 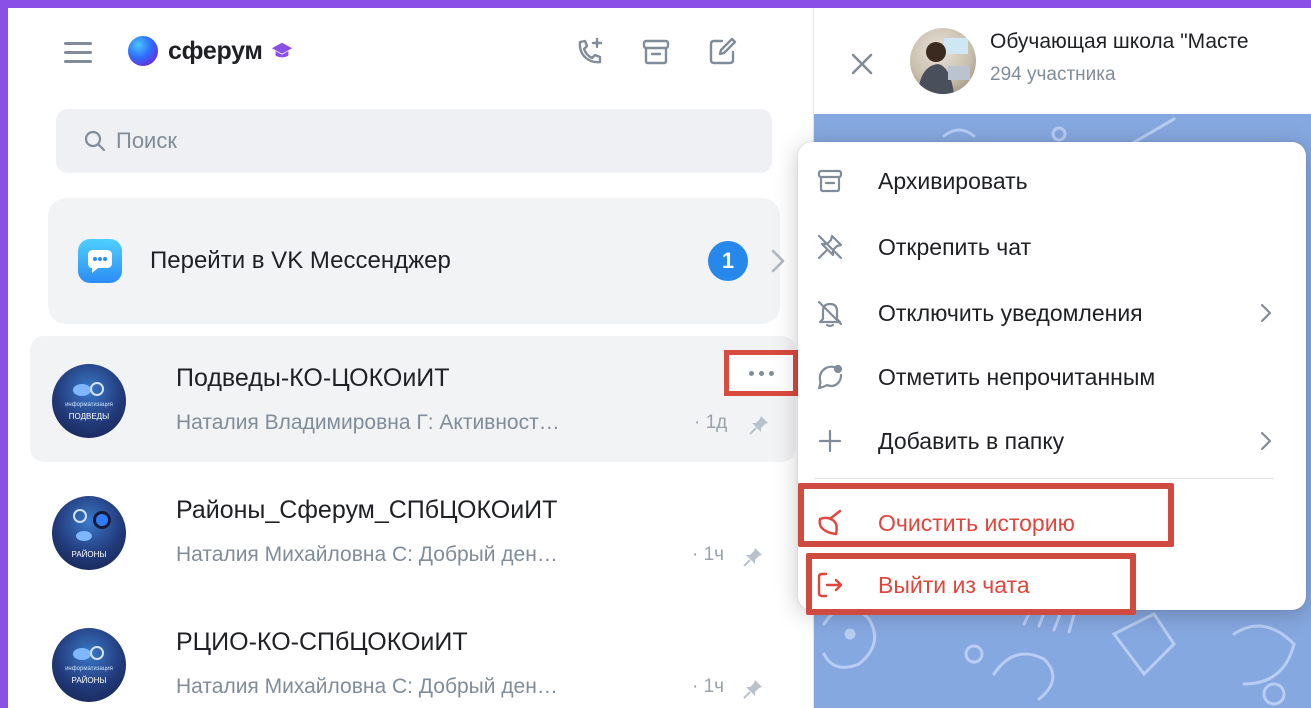 I want to click on chat-time: · 1д, so click(x=711, y=422).